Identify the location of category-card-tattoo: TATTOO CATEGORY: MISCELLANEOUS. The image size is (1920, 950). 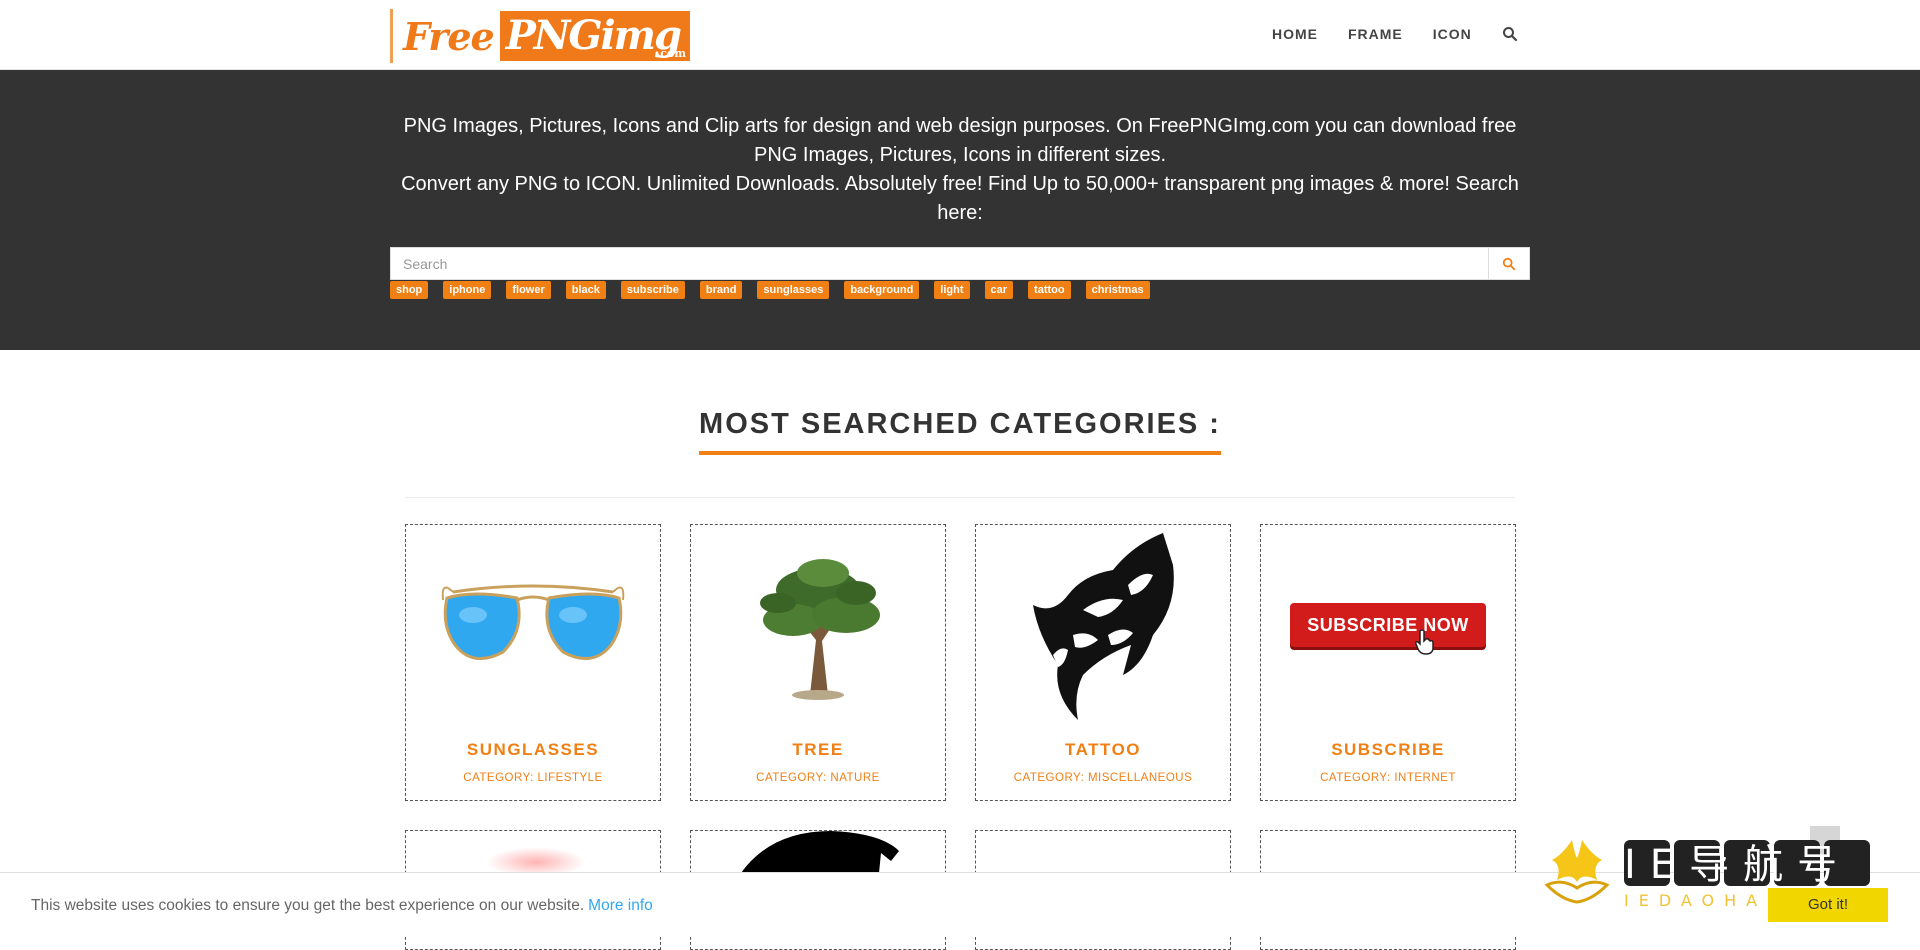
(1103, 662).